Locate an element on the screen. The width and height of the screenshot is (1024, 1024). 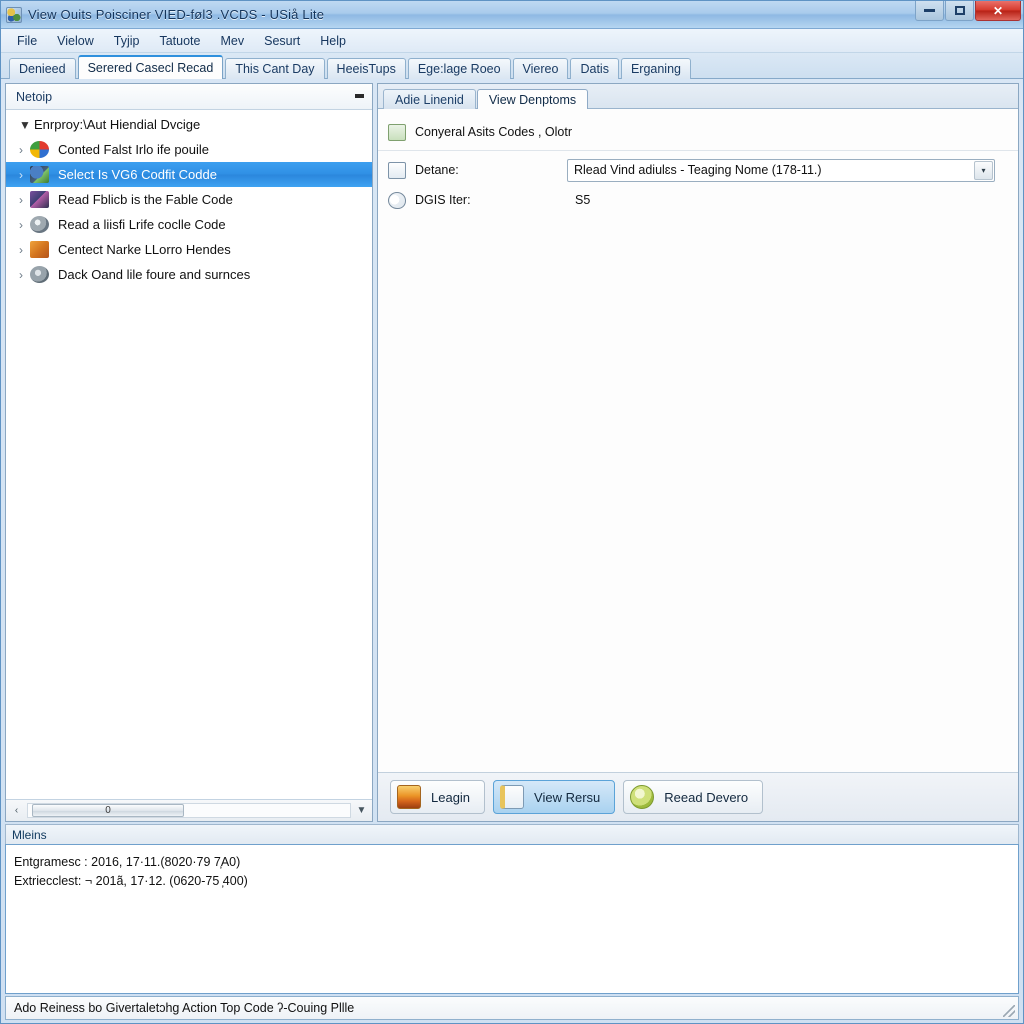
chevron-down-icon: ▾ is located at coordinates (983, 170).